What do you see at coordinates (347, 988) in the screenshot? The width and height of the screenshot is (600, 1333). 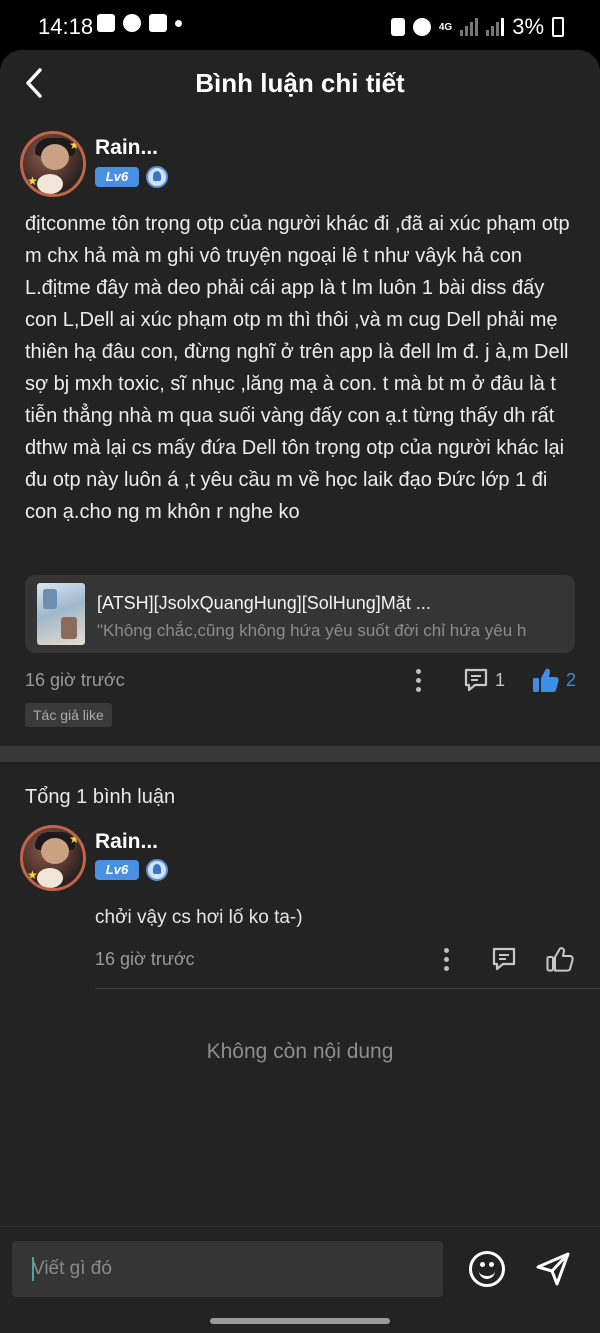 I see `comment-divider` at bounding box center [347, 988].